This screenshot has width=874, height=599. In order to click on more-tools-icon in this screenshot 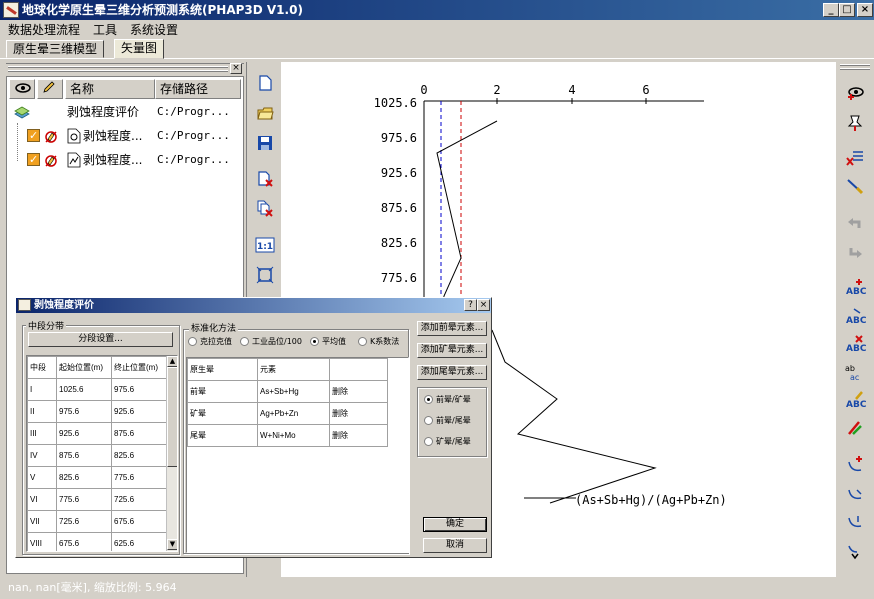, I will do `click(855, 551)`.